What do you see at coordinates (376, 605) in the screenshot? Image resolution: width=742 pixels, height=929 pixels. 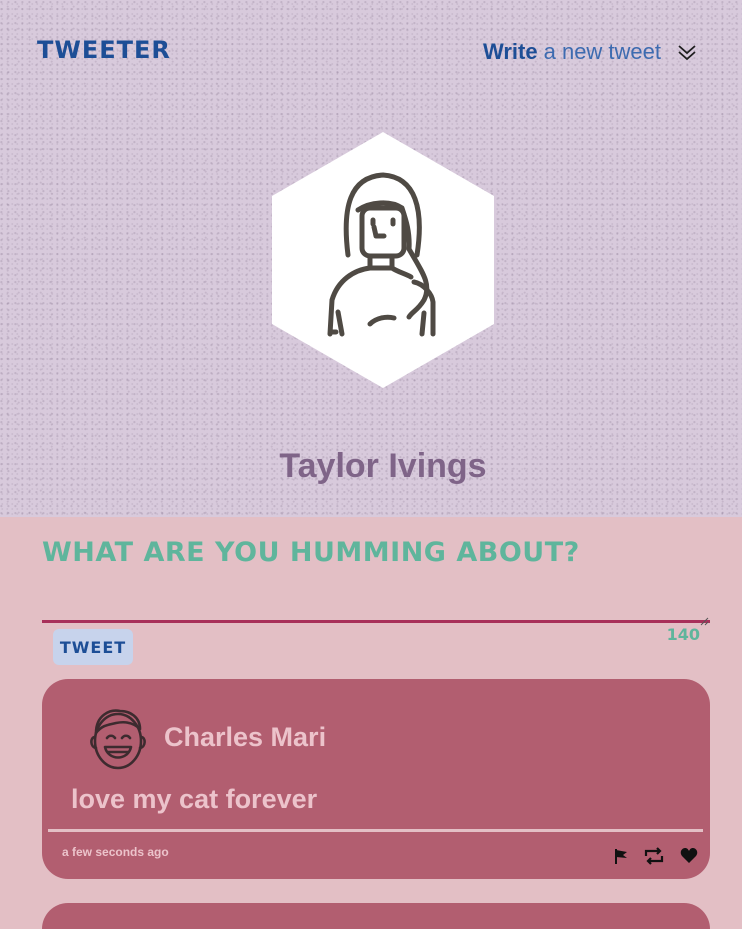 I see `tweet-textarea` at bounding box center [376, 605].